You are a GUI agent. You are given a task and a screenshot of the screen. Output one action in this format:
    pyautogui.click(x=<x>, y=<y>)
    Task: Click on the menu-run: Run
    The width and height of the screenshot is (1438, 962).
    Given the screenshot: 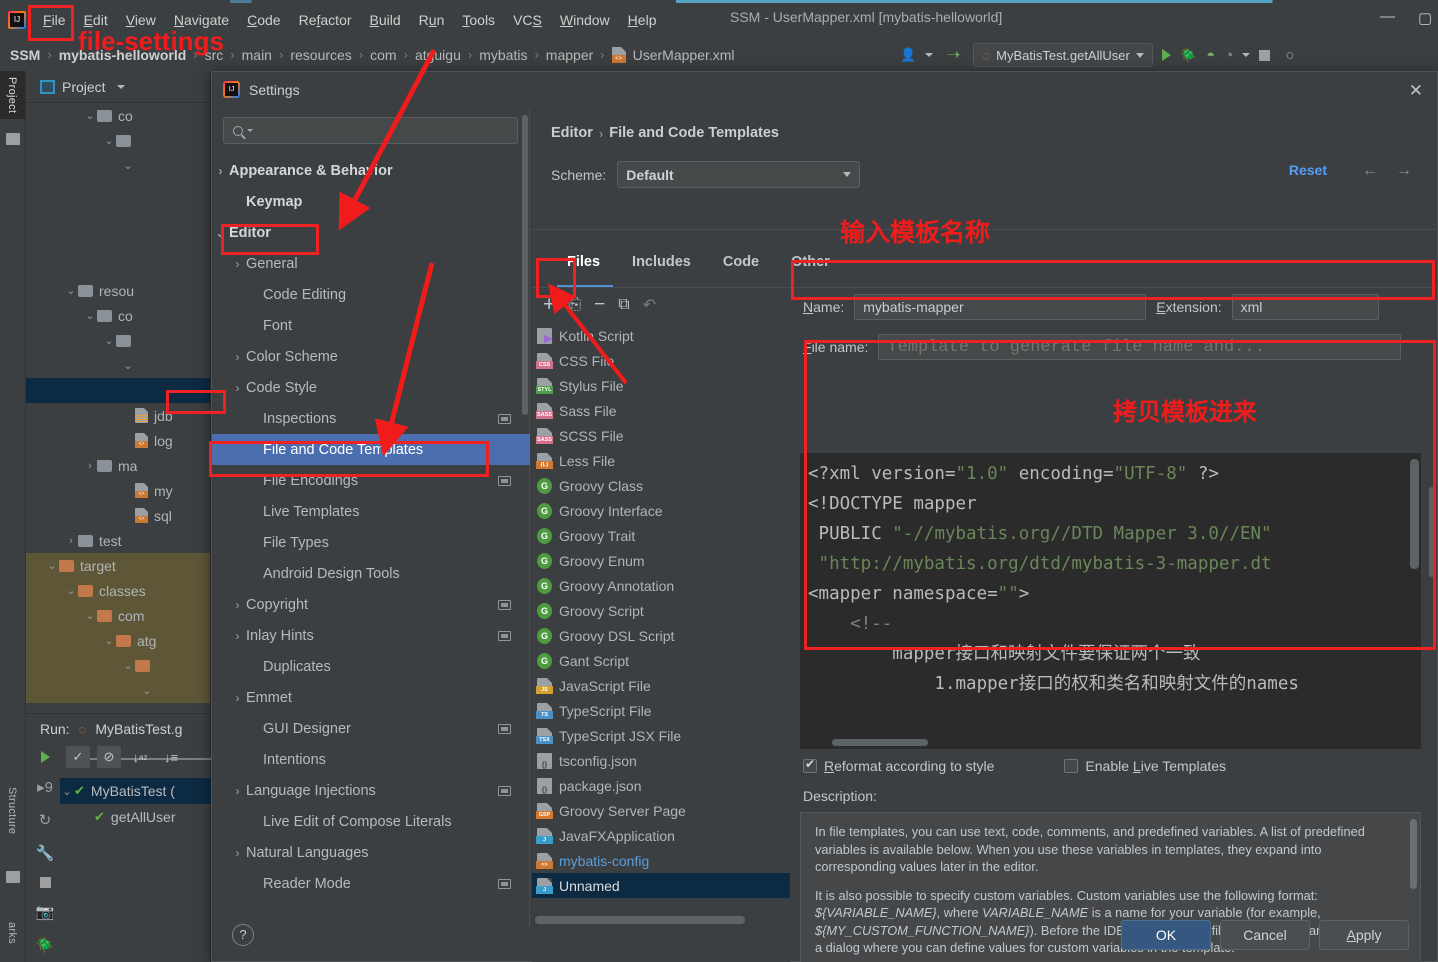 What is the action you would take?
    pyautogui.click(x=432, y=20)
    